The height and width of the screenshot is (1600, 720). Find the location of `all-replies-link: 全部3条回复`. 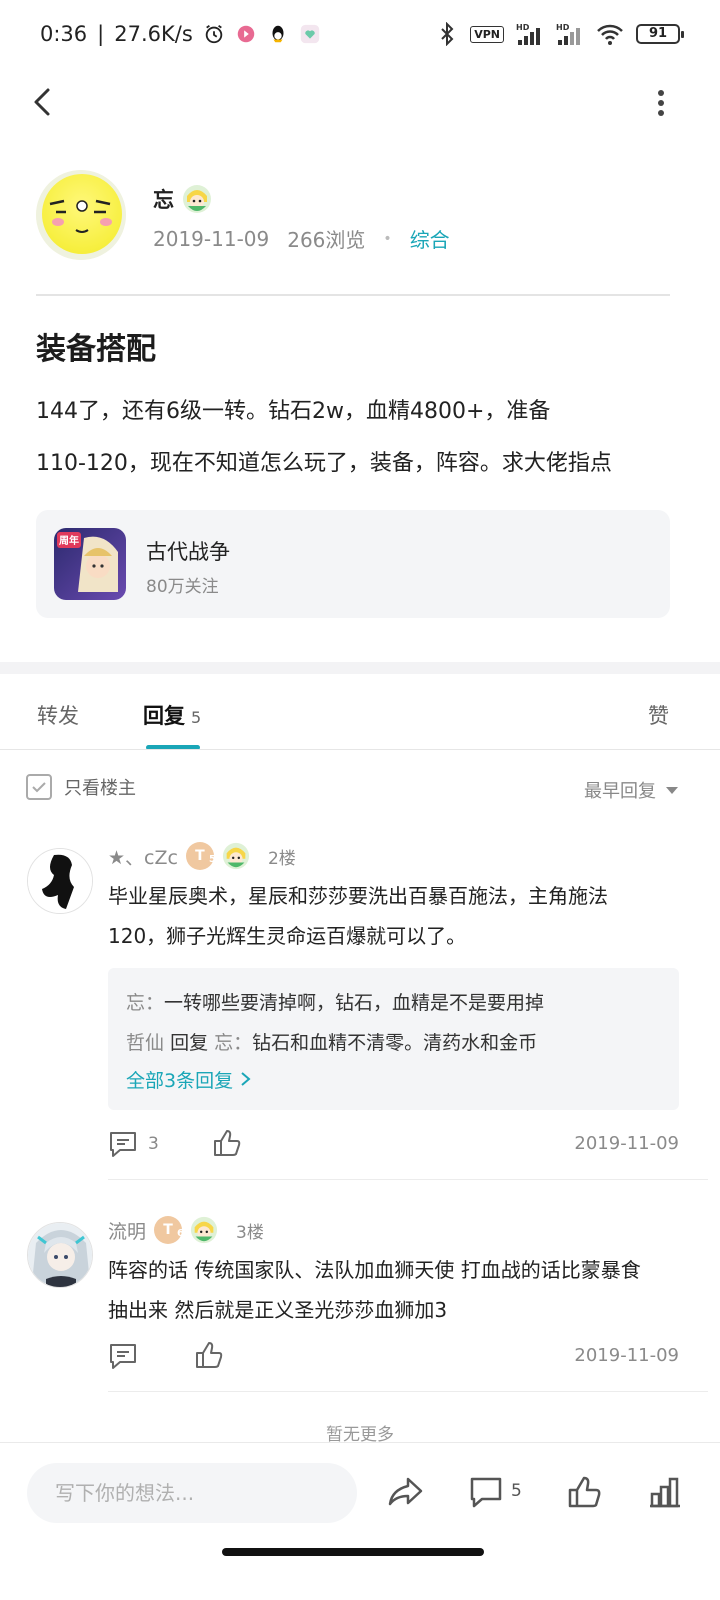

all-replies-link: 全部3条回复 is located at coordinates (189, 1079).